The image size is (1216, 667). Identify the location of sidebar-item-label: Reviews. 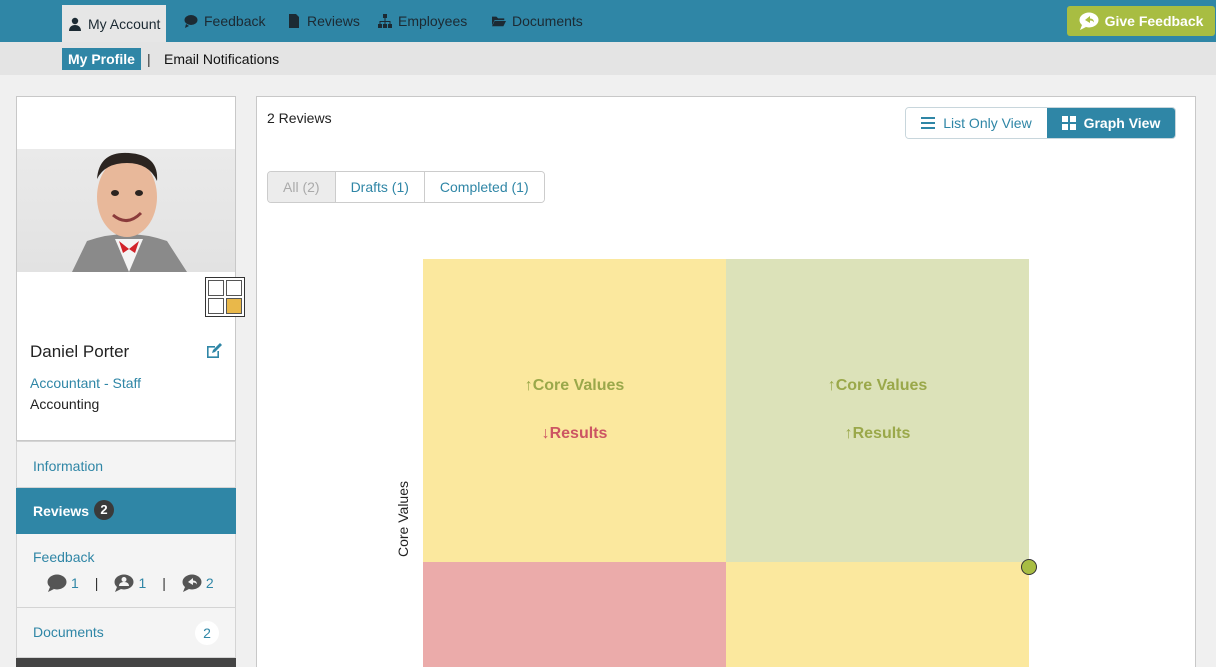
(61, 511).